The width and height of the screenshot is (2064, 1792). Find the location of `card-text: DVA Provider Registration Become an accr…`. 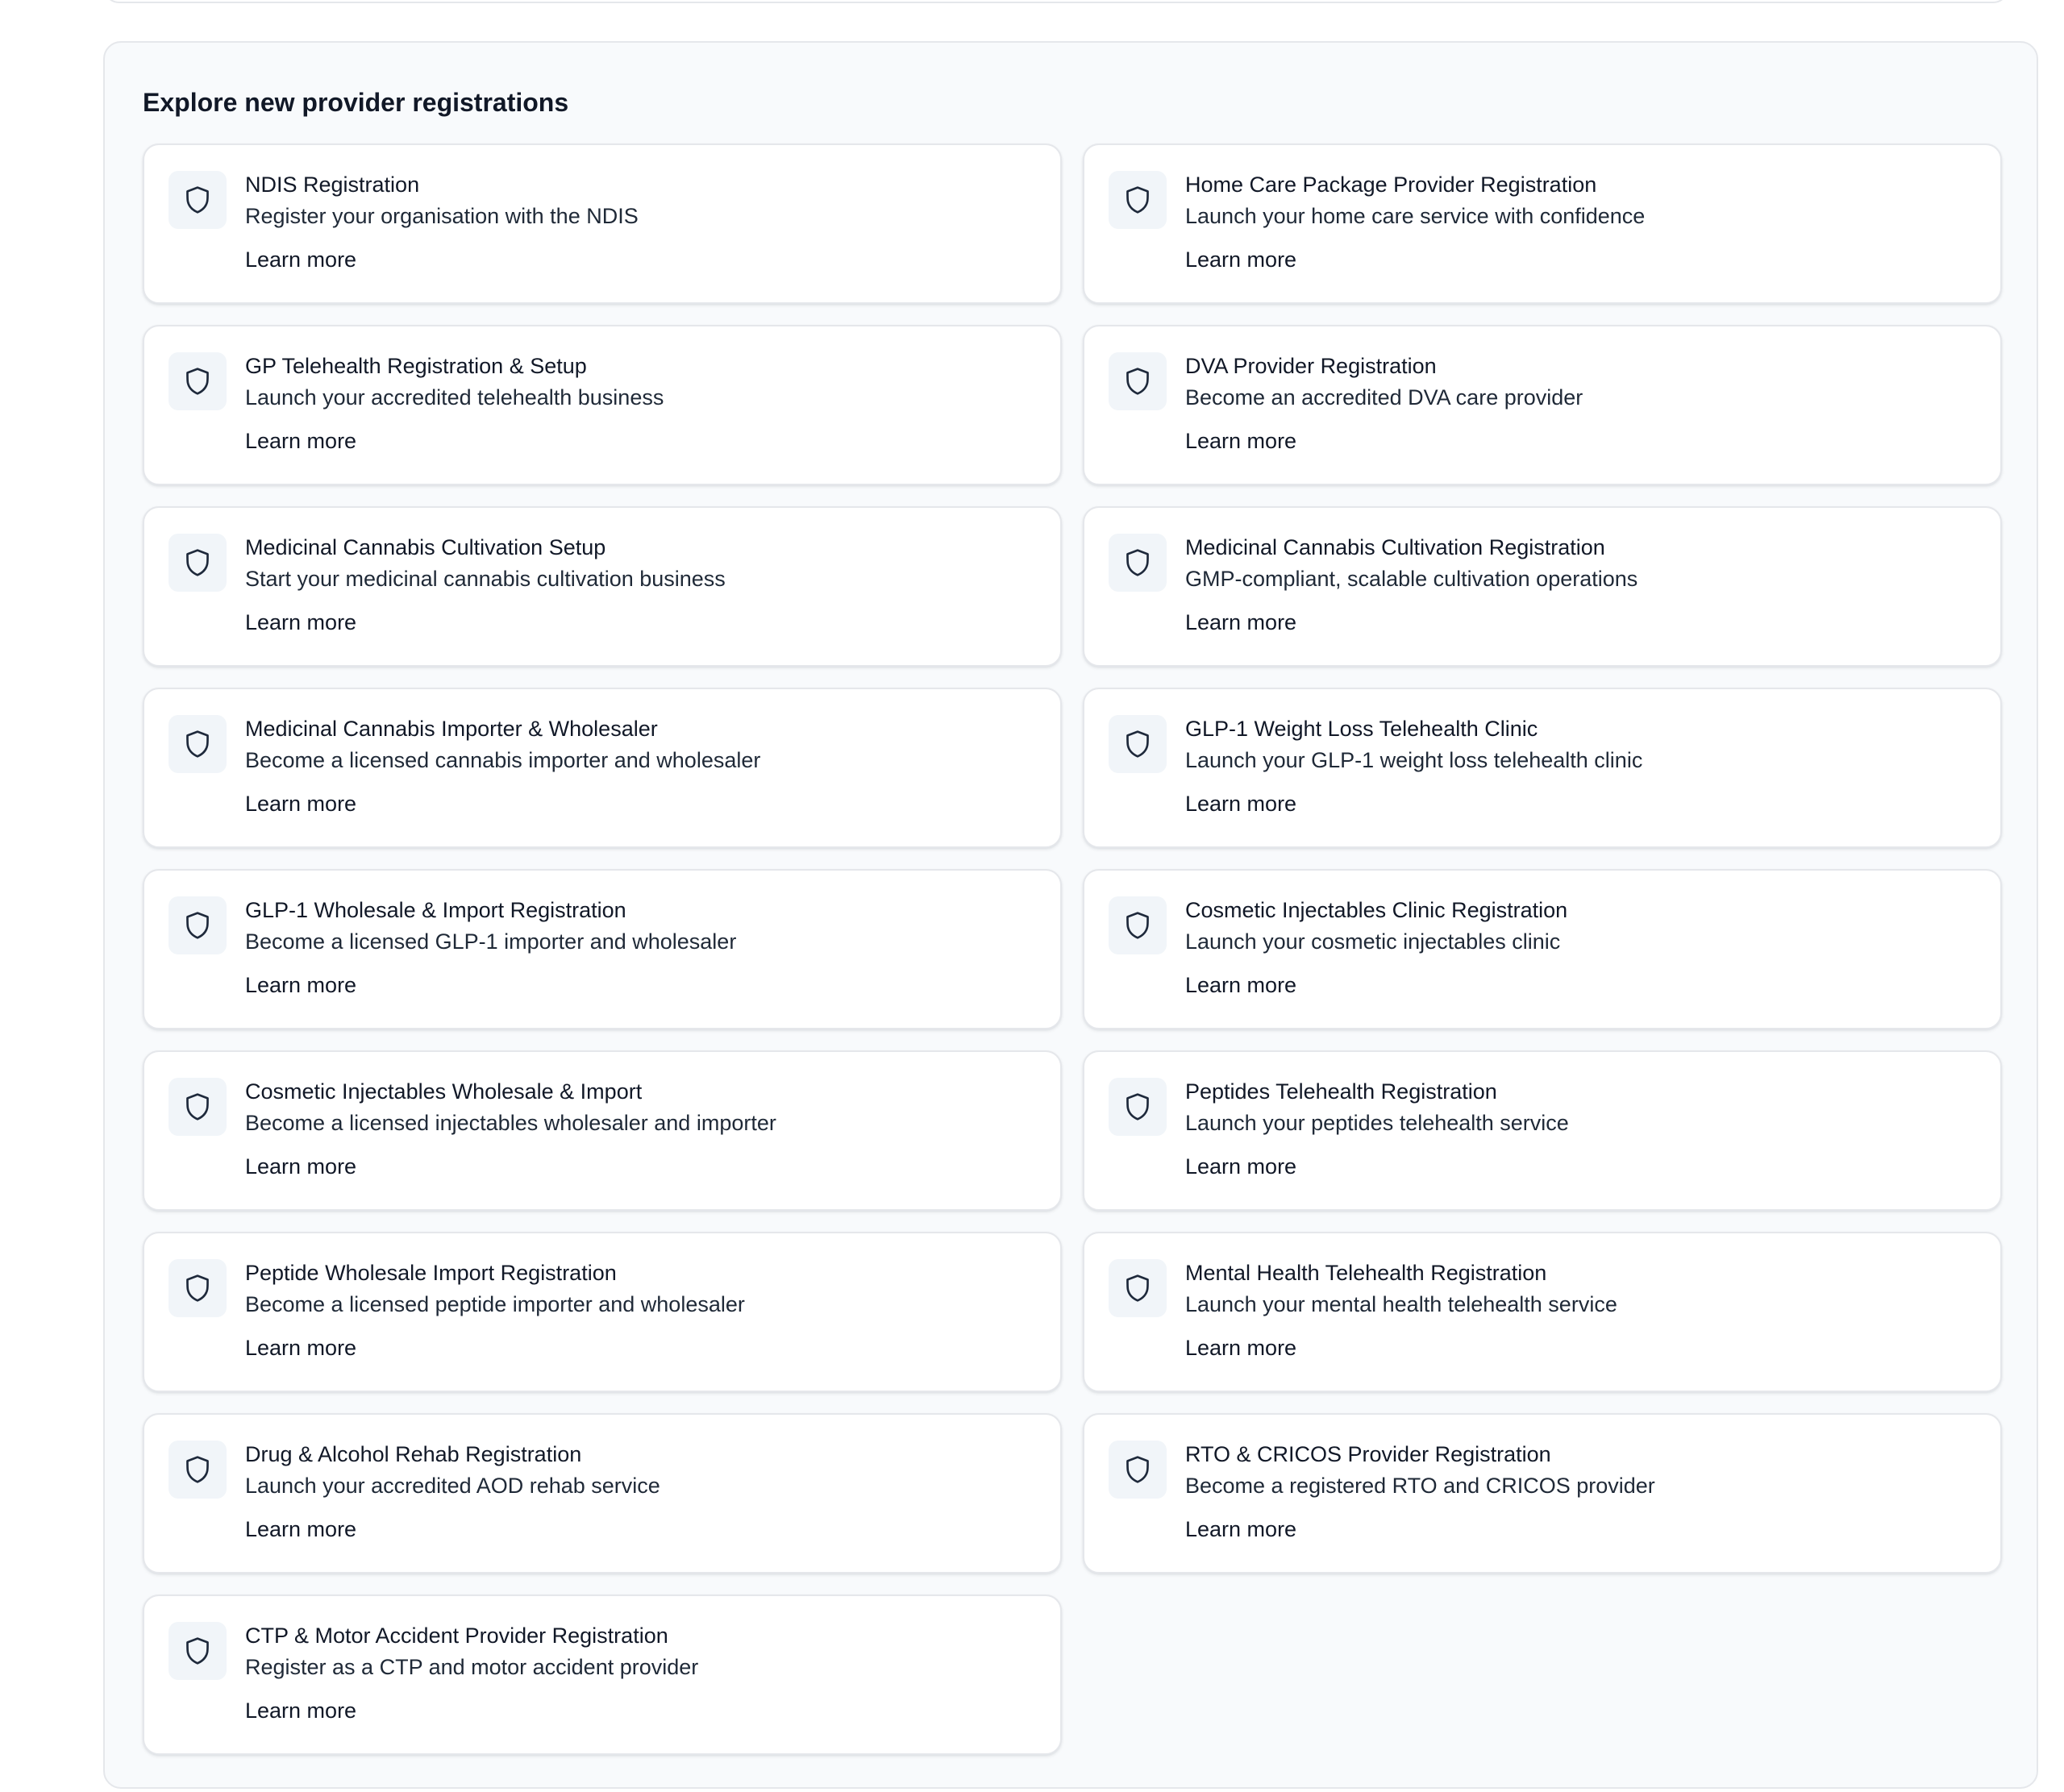

card-text: DVA Provider Registration Become an accr… is located at coordinates (1580, 403).